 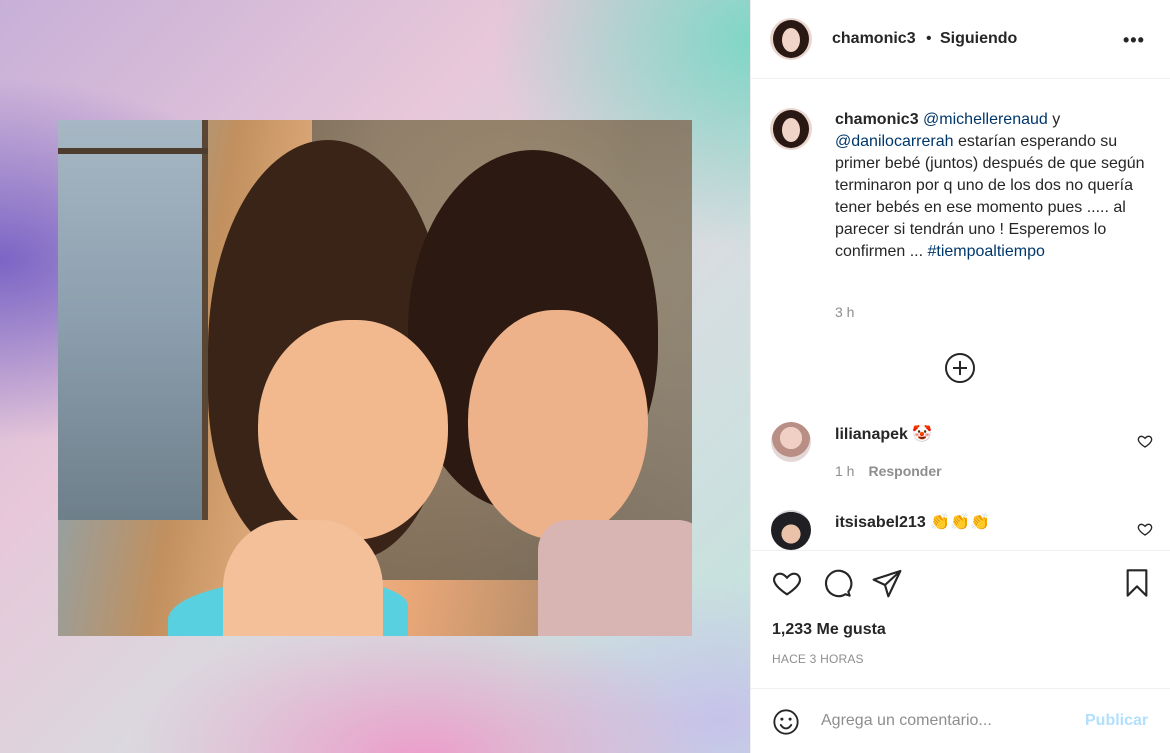 What do you see at coordinates (904, 471) in the screenshot?
I see `reply-button: Responder` at bounding box center [904, 471].